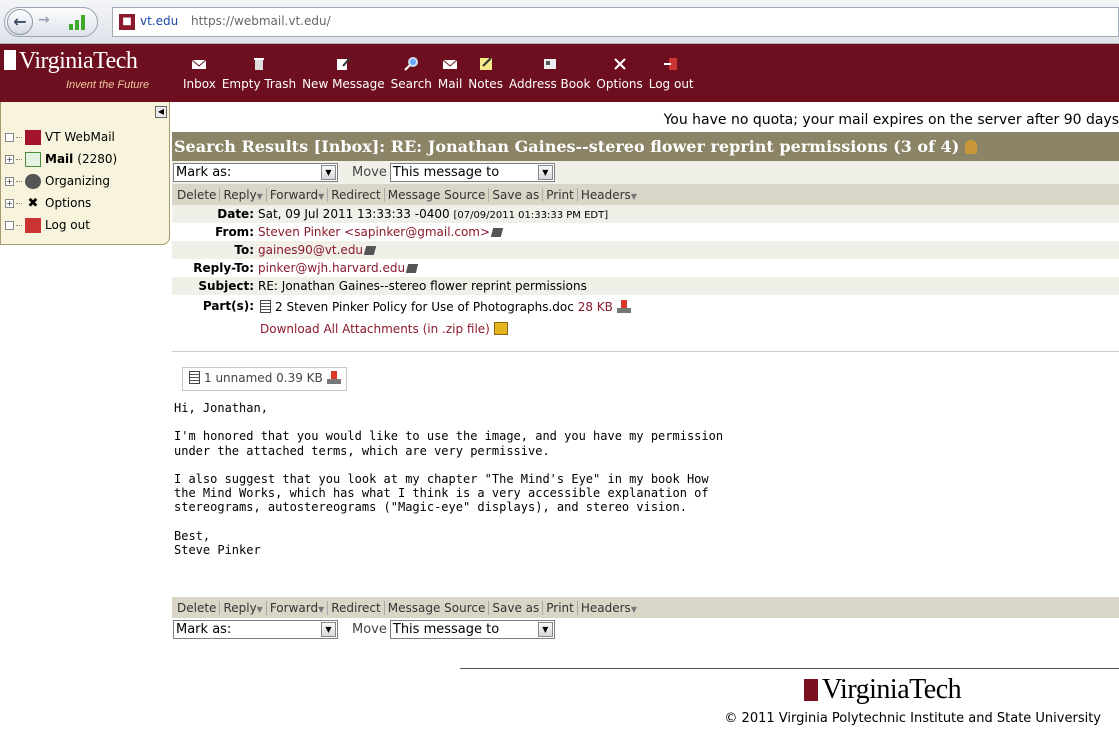  Describe the element at coordinates (343, 70) in the screenshot. I see `toolbar-new-message-button: New Message` at that location.